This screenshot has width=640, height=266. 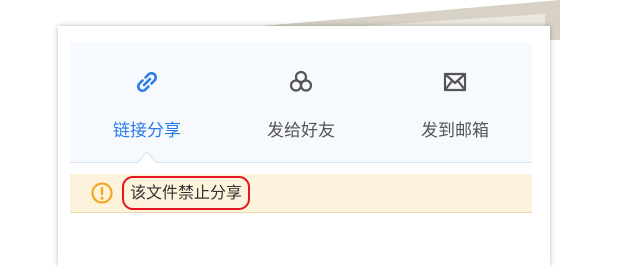 What do you see at coordinates (301, 82) in the screenshot?
I see `friends-icon` at bounding box center [301, 82].